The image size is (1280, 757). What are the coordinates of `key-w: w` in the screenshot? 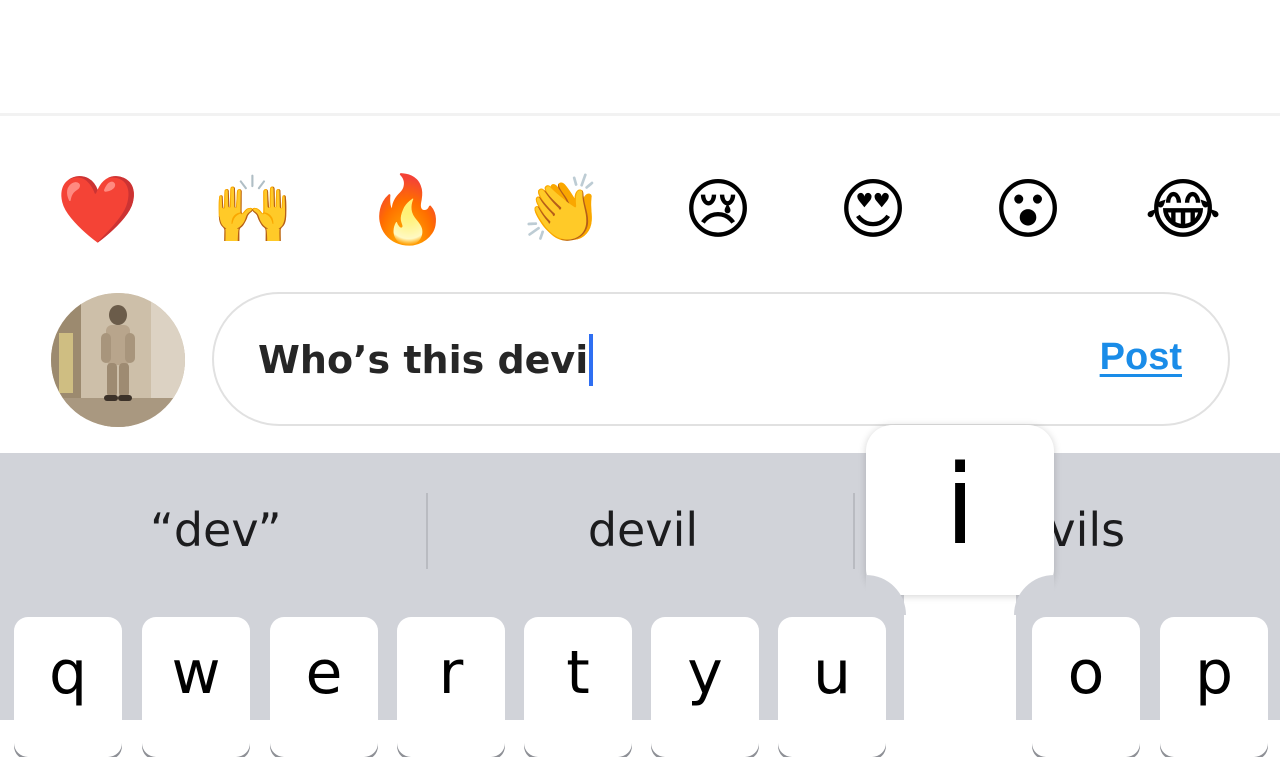 It's located at (196, 687).